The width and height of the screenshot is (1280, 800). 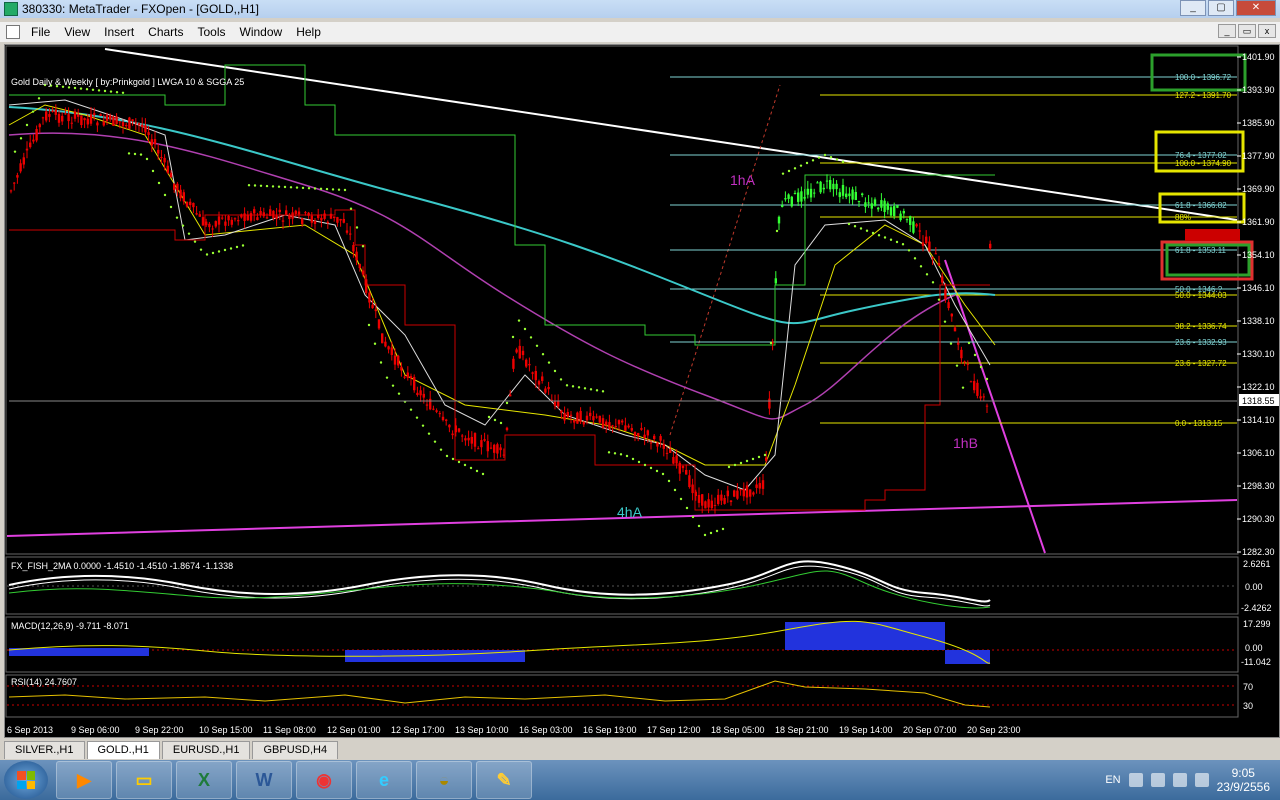 I want to click on clock-date: 23/9/2556, so click(x=1243, y=787).